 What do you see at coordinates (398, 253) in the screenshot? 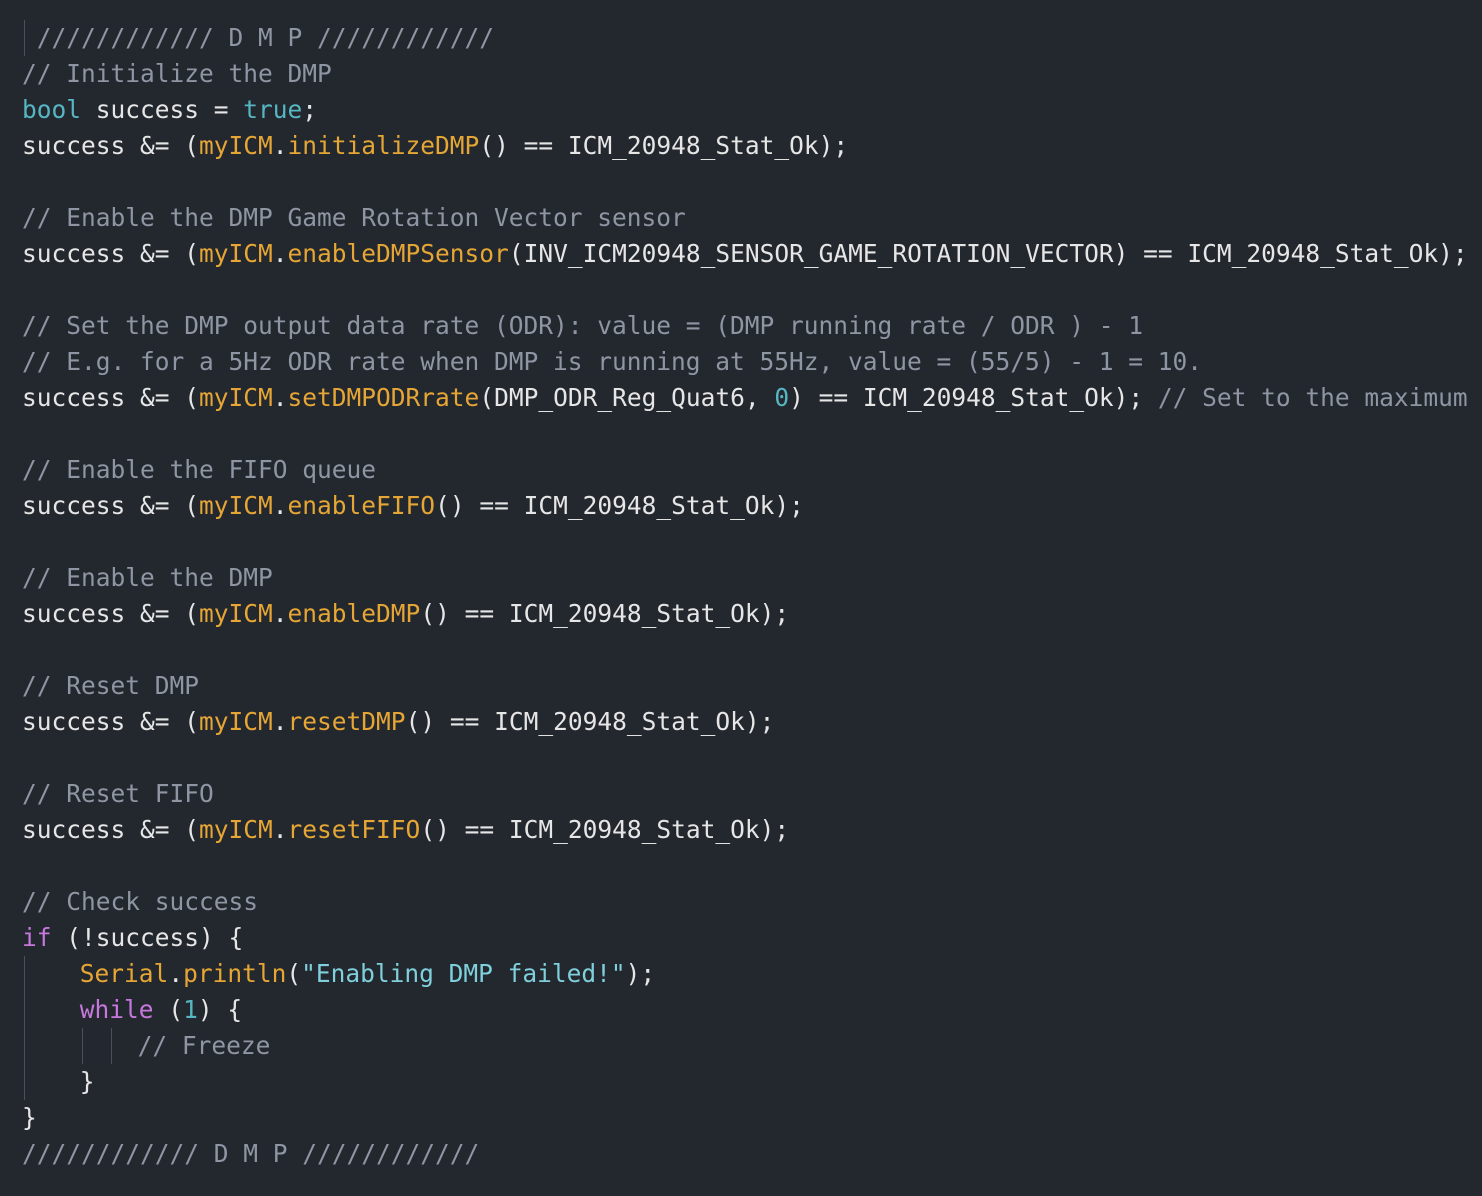
I see `code-token: enableDMPSensor` at bounding box center [398, 253].